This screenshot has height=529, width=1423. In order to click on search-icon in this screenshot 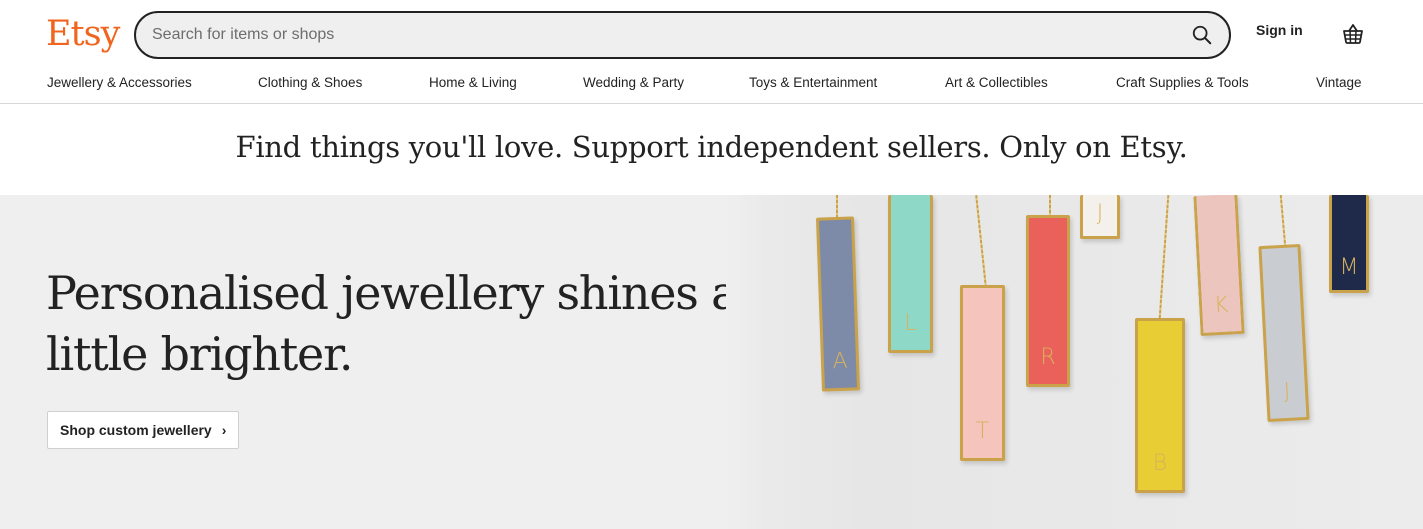, I will do `click(1202, 35)`.